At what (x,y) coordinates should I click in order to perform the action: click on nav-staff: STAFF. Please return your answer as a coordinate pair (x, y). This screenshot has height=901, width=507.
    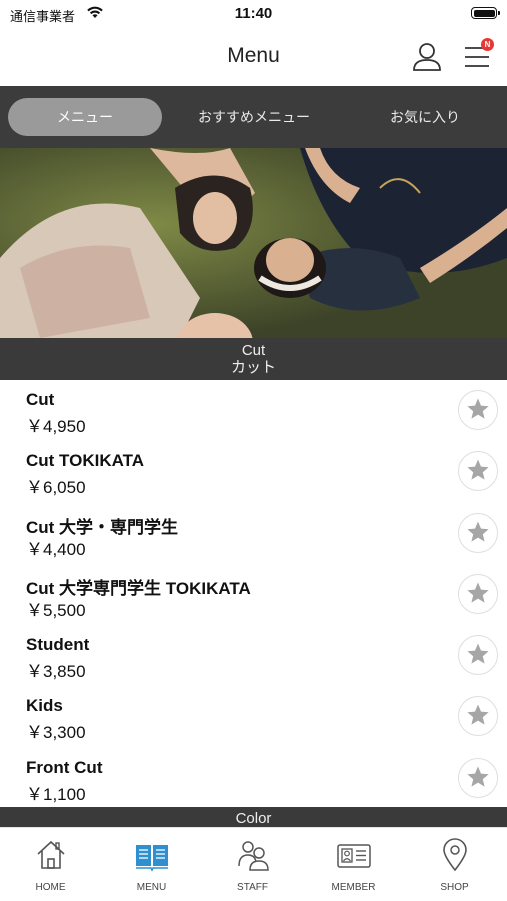
    Looking at the image, I should click on (252, 864).